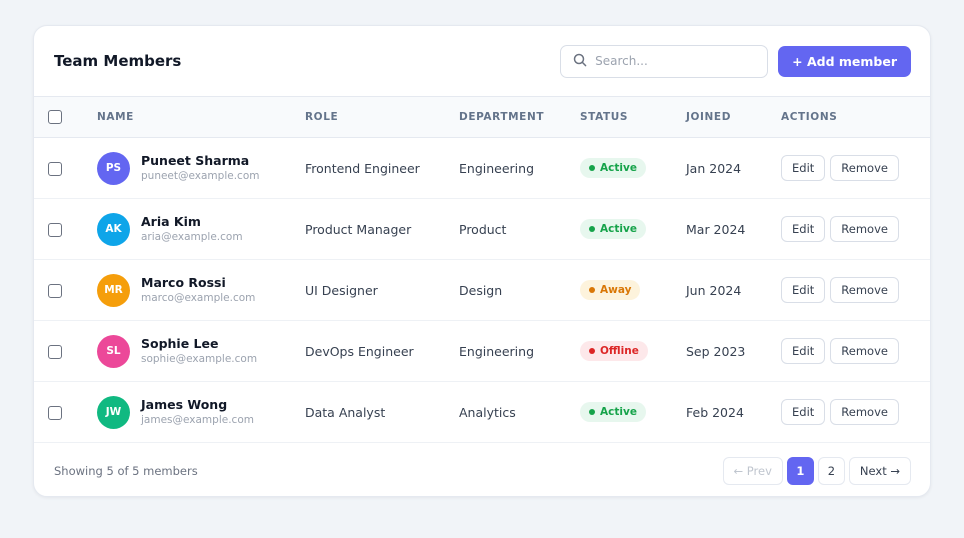 This screenshot has height=538, width=964. I want to click on member-text: Puneet Sharma puneet@example.com, so click(200, 168).